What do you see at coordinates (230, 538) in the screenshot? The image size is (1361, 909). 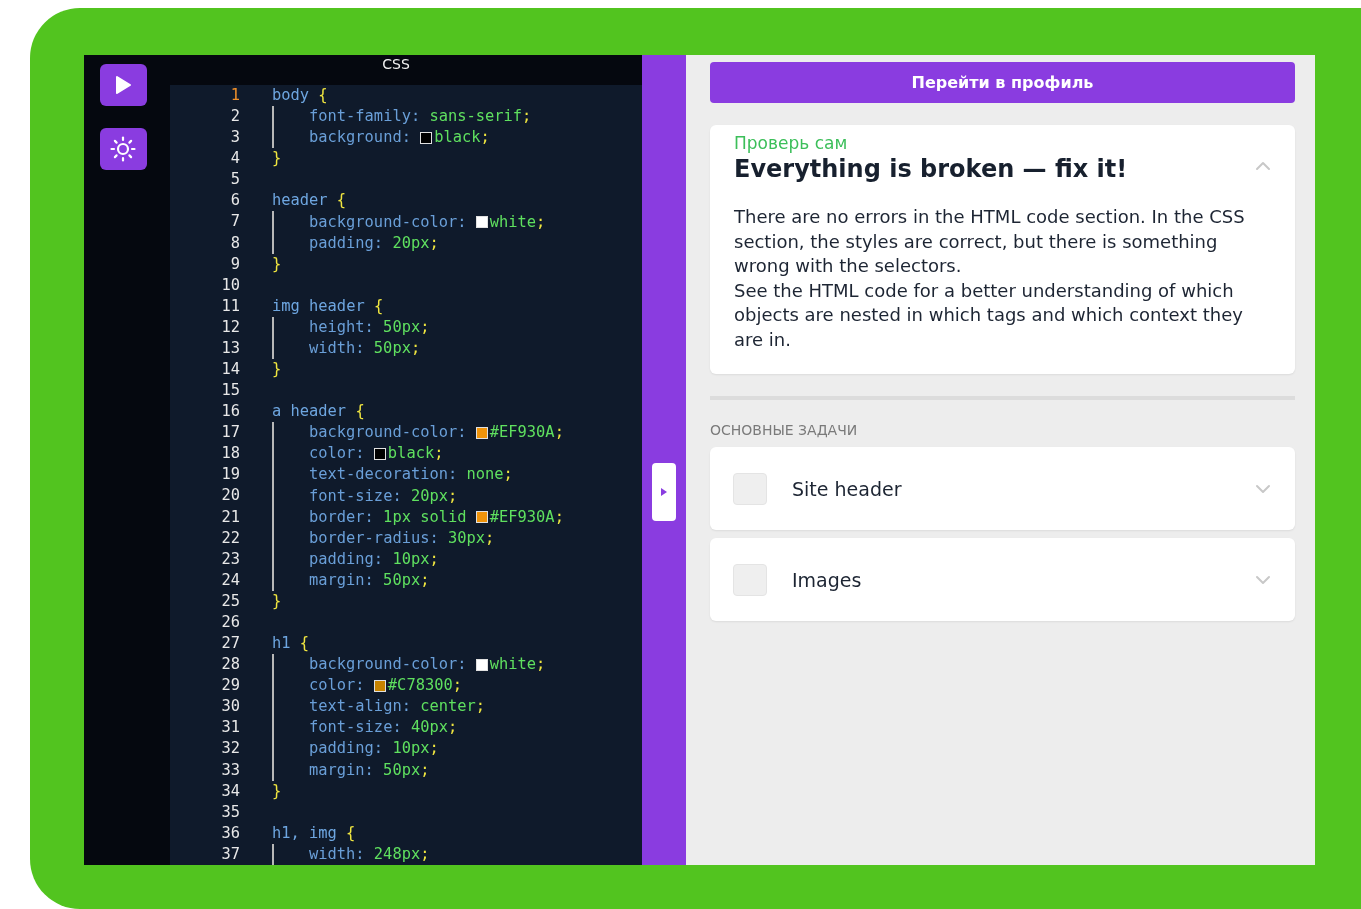 I see `line-number: 22` at bounding box center [230, 538].